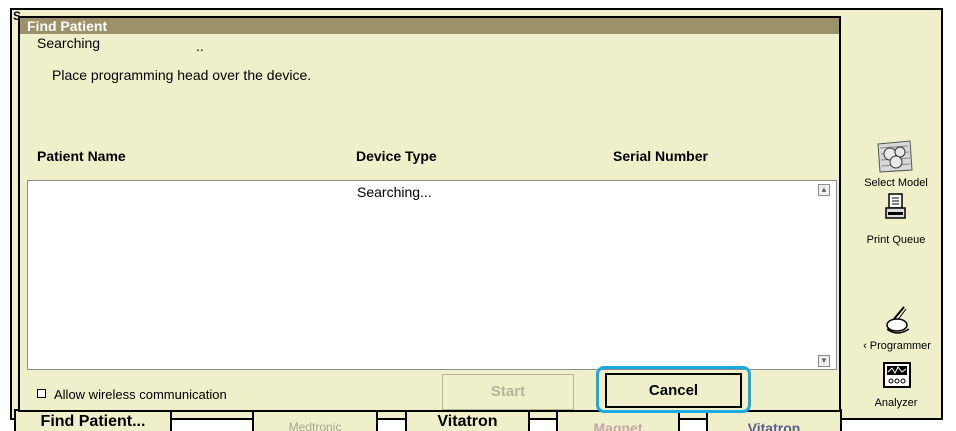  What do you see at coordinates (81, 156) in the screenshot?
I see `column-header-patient-name: Patient Name` at bounding box center [81, 156].